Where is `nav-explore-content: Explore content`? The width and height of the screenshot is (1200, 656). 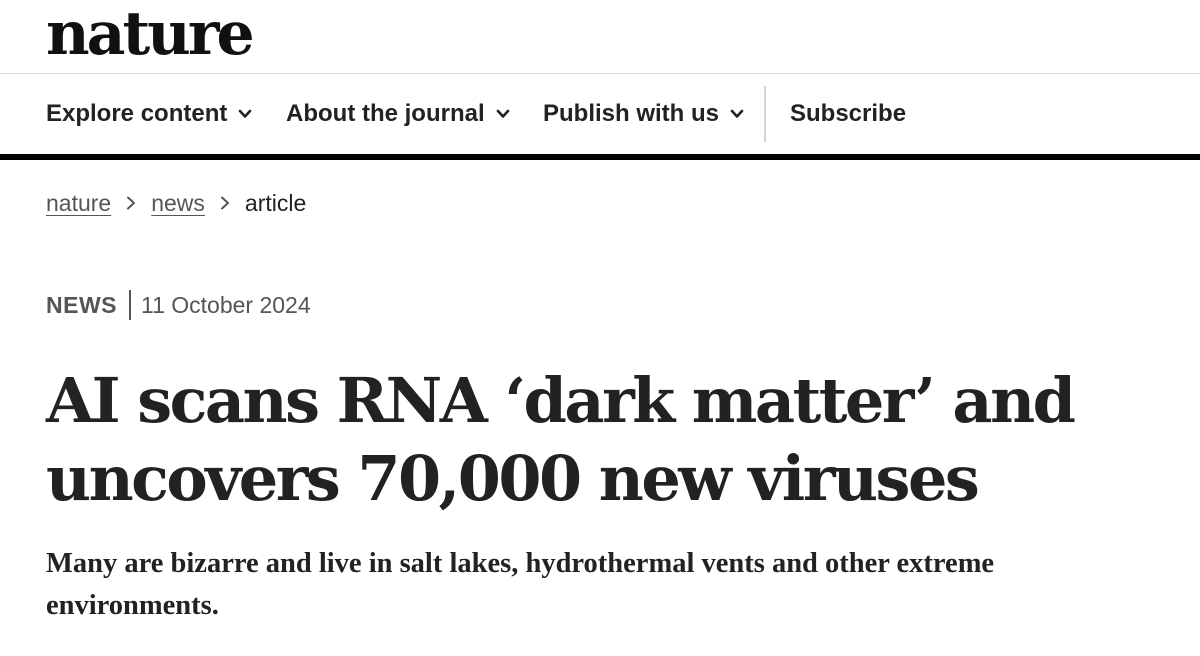
nav-explore-content: Explore content is located at coordinates (149, 114).